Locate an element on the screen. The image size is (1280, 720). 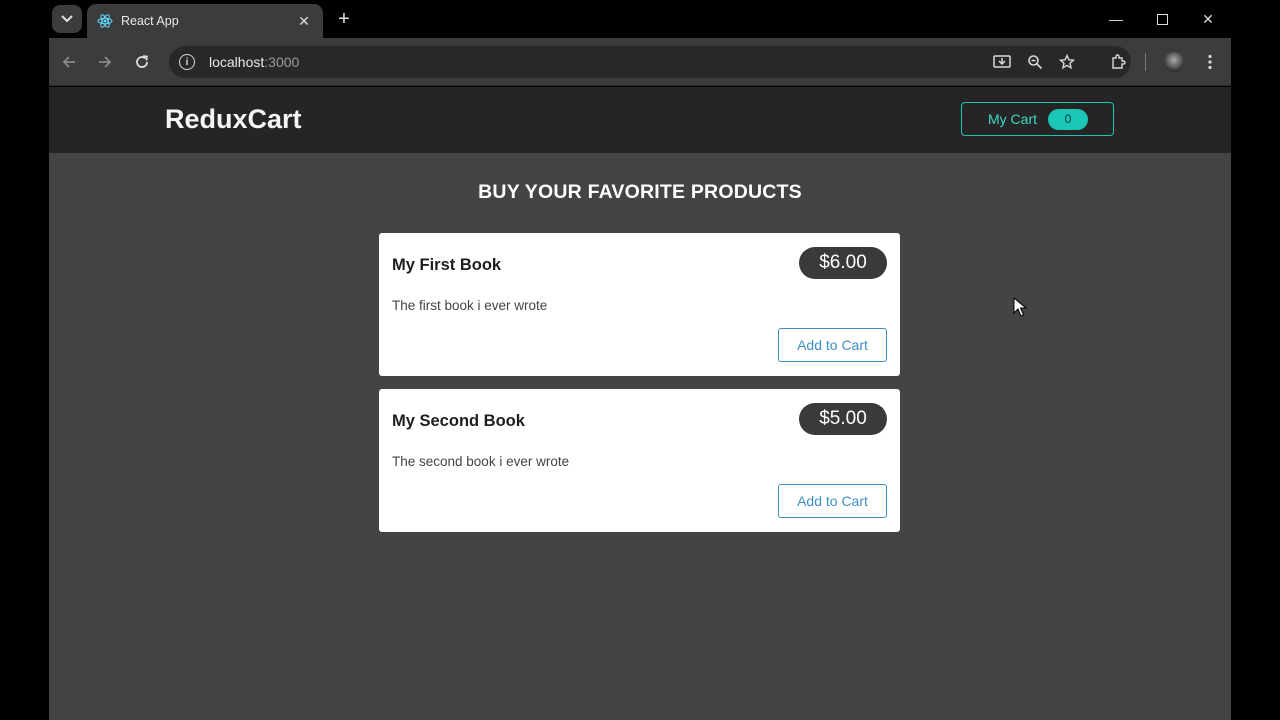
brand-logo: ReduxCart is located at coordinates (233, 119).